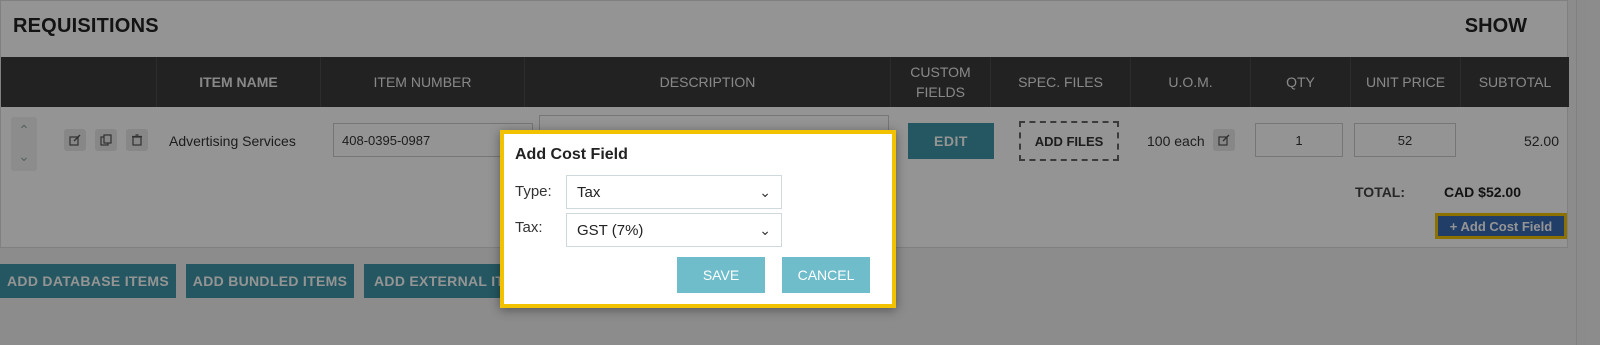 The image size is (1600, 345). What do you see at coordinates (674, 230) in the screenshot?
I see `tax-select: GST (7%) ⌄` at bounding box center [674, 230].